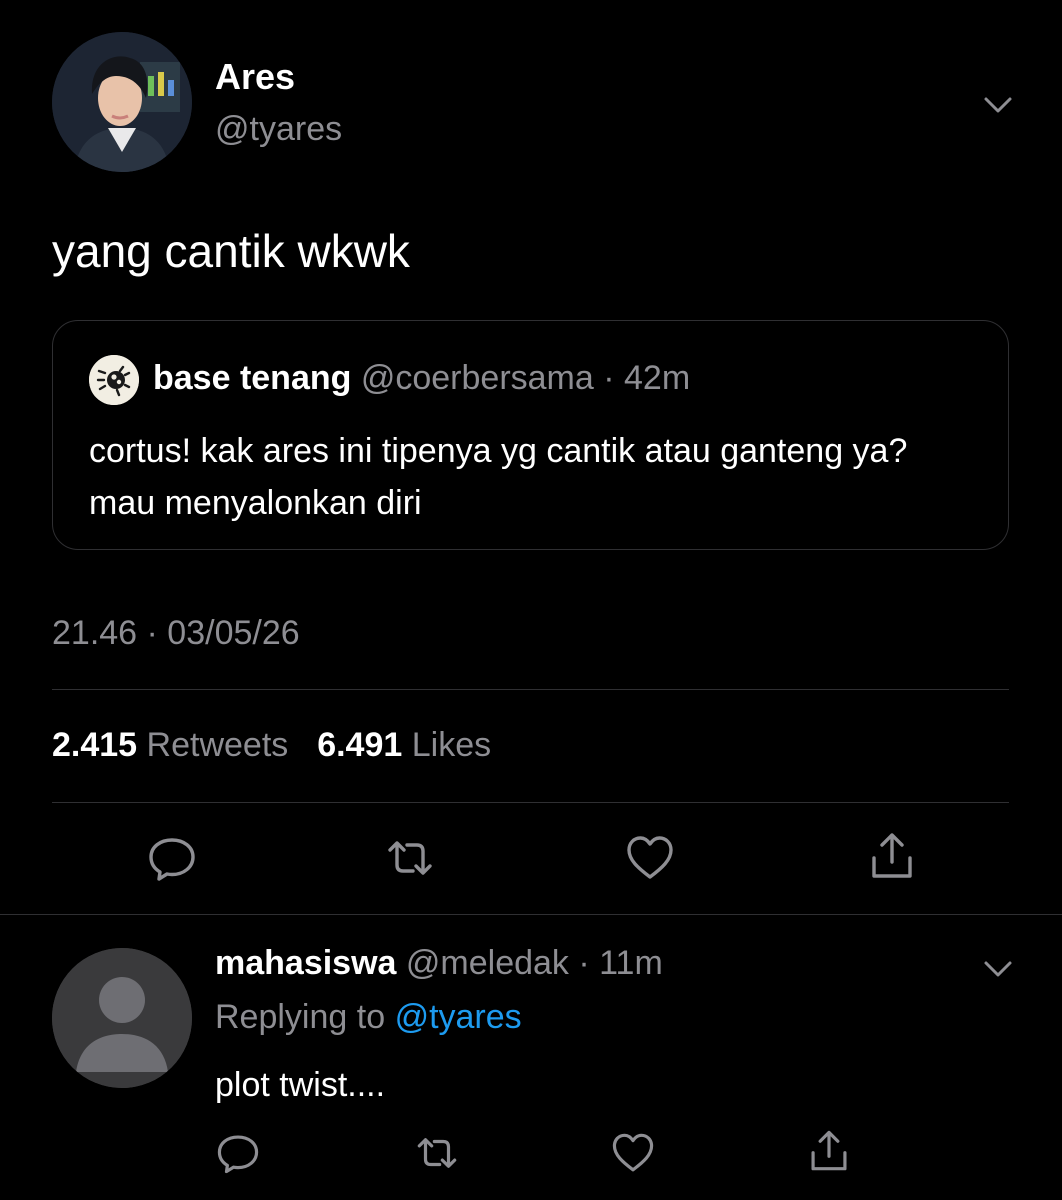 The width and height of the screenshot is (1062, 1200). I want to click on author-avatar, so click(122, 102).